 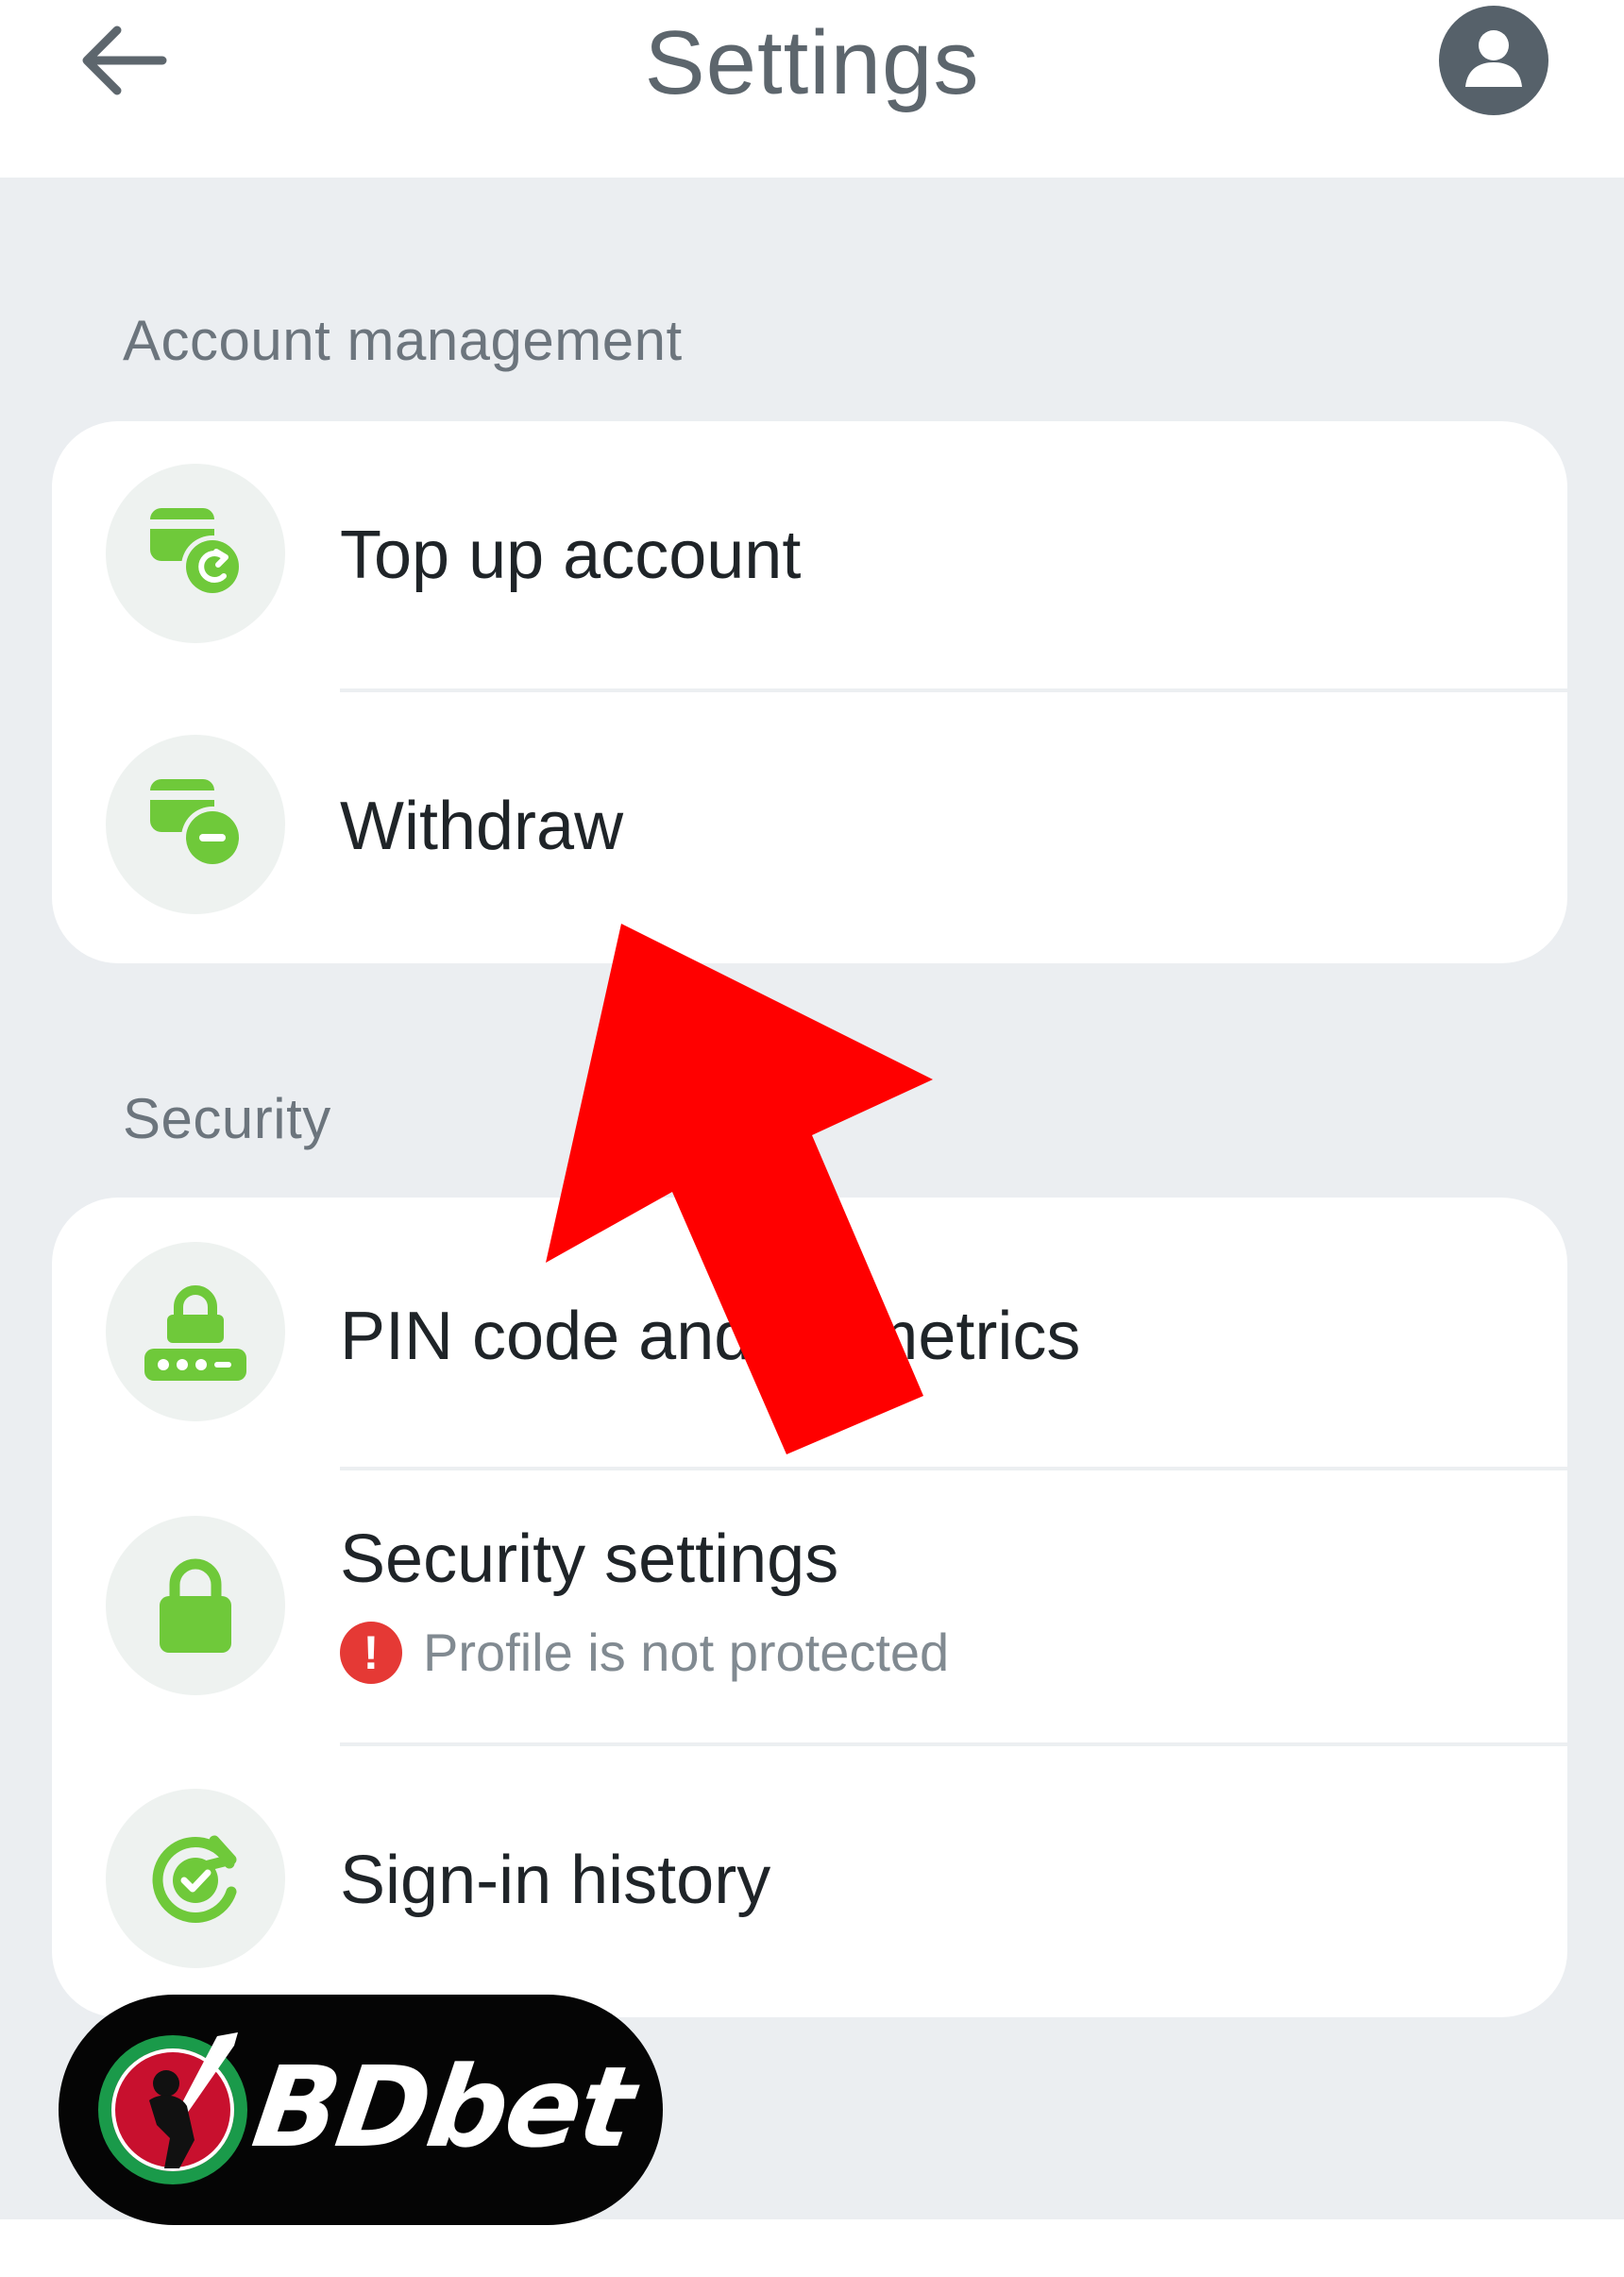 I want to click on menu-item-top-up-account: Top up account, so click(x=809, y=555).